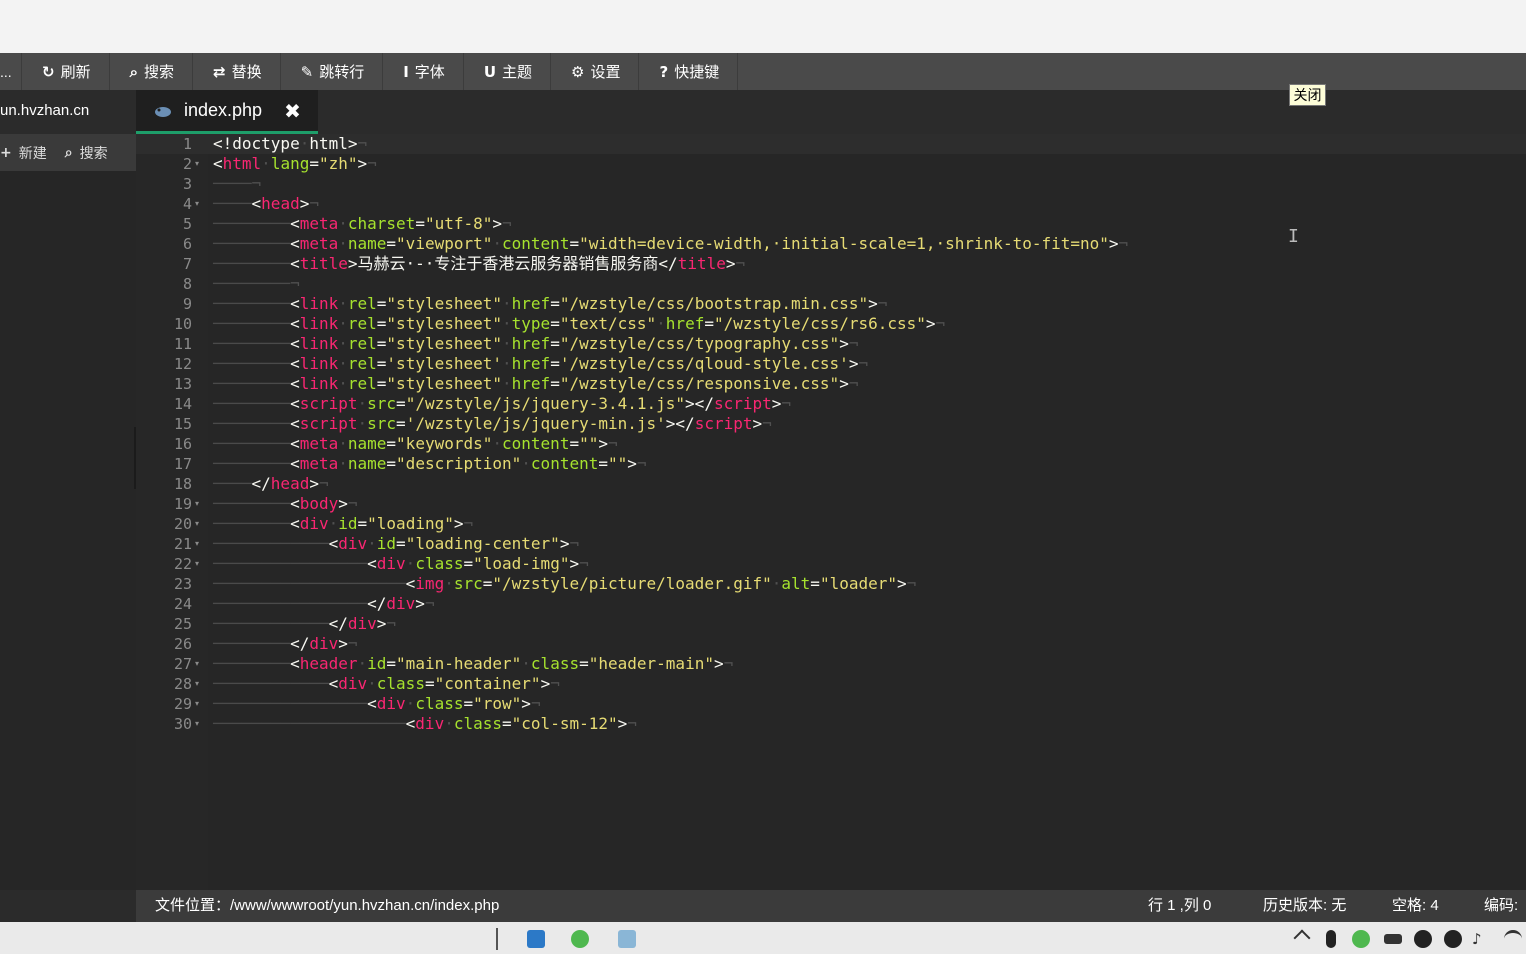 The width and height of the screenshot is (1526, 954). I want to click on qq-tray-icon, so click(1453, 939).